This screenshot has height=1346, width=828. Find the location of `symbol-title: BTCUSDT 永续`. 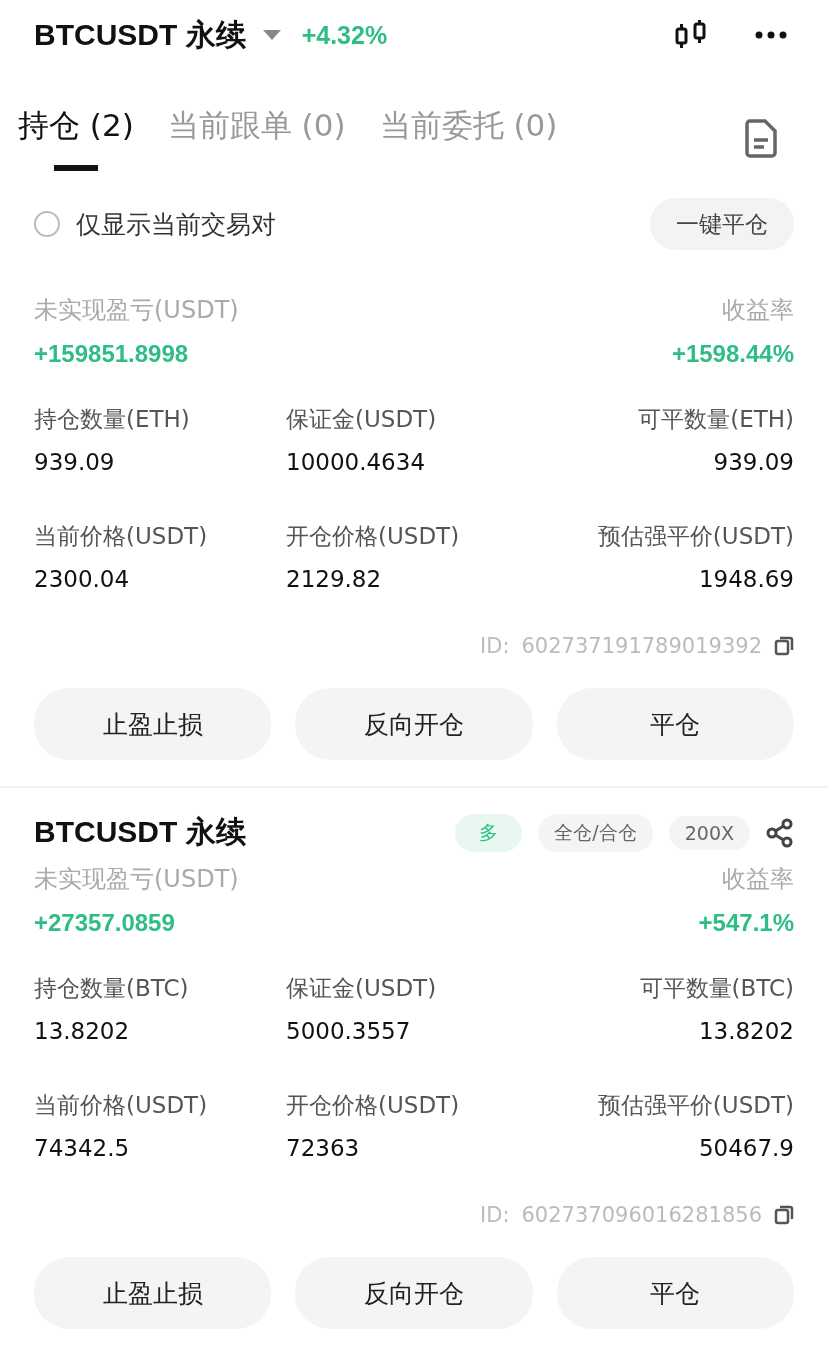

symbol-title: BTCUSDT 永续 is located at coordinates (140, 35).